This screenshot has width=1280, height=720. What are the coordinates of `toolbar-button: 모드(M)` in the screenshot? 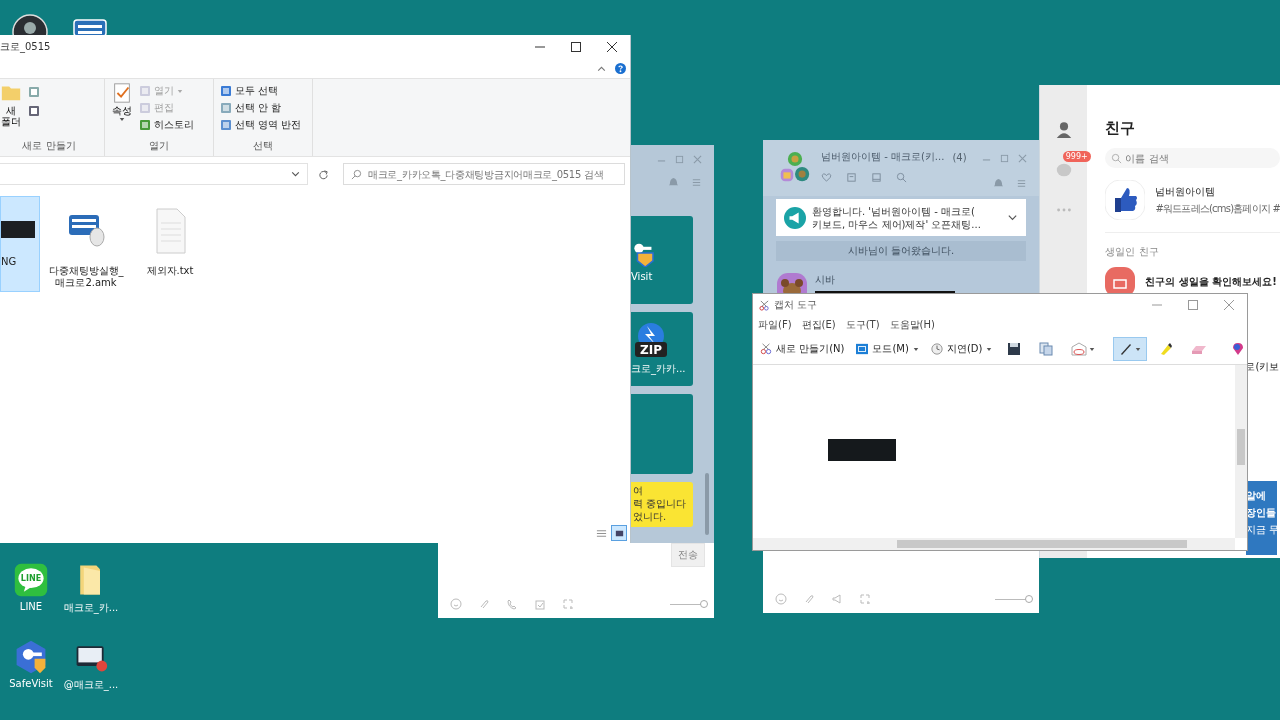 It's located at (887, 349).